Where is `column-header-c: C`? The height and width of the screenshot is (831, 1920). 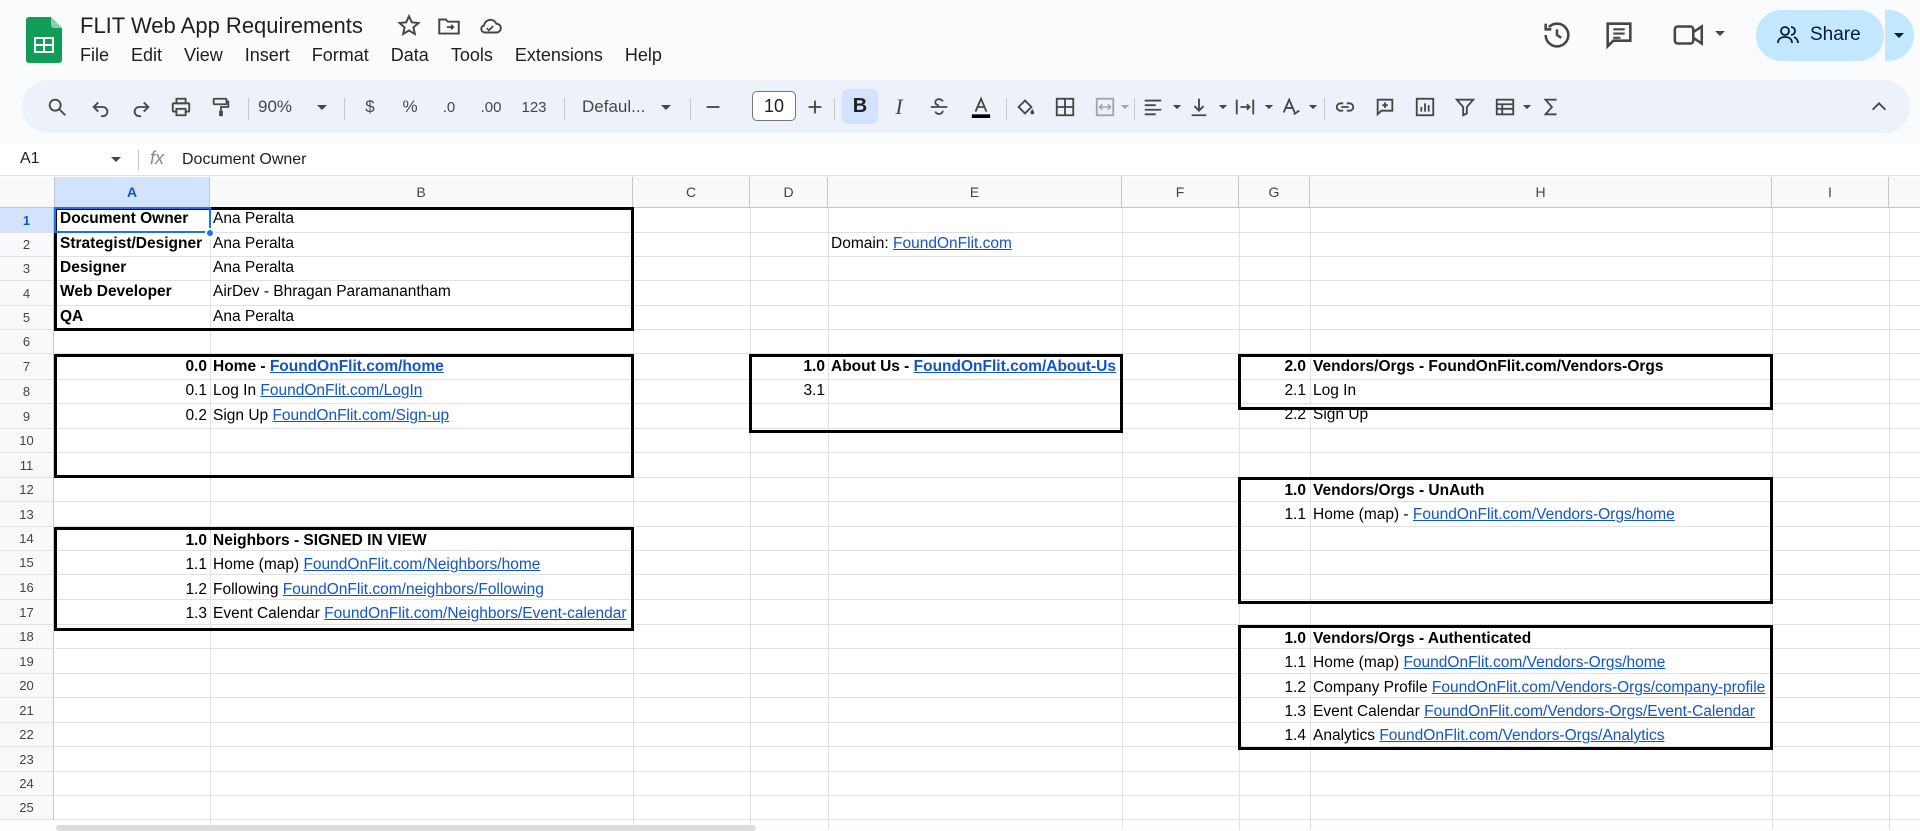 column-header-c: C is located at coordinates (691, 192).